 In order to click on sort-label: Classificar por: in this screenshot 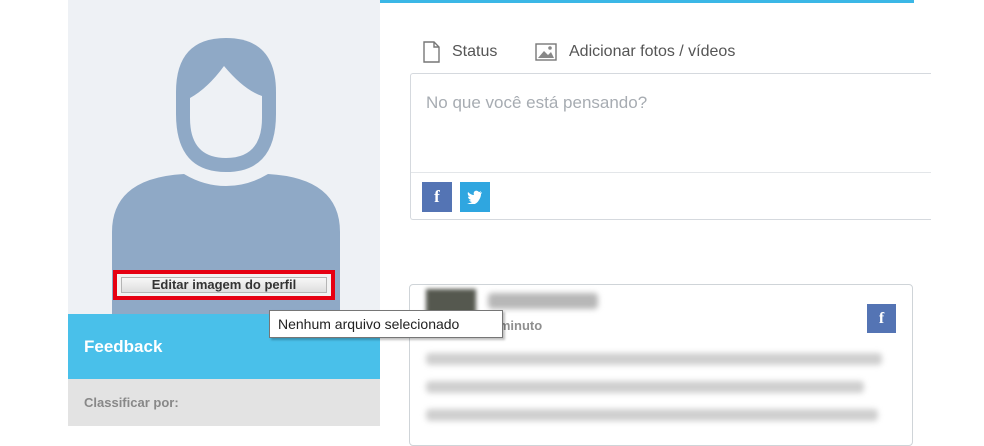, I will do `click(131, 402)`.